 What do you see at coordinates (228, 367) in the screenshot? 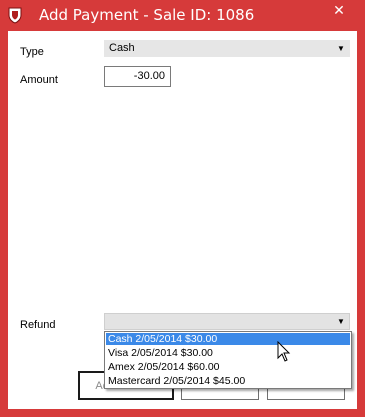
I see `refund-option: Amex 2/05/2014 $60.00` at bounding box center [228, 367].